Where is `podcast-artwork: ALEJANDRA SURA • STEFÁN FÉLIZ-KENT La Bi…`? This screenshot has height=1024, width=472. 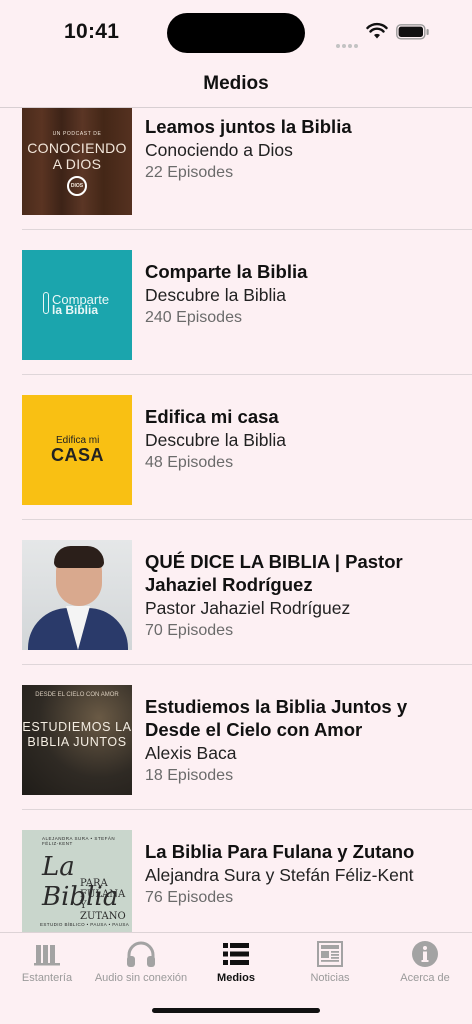
podcast-artwork: ALEJANDRA SURA • STEFÁN FÉLIZ-KENT La Bi… is located at coordinates (77, 881).